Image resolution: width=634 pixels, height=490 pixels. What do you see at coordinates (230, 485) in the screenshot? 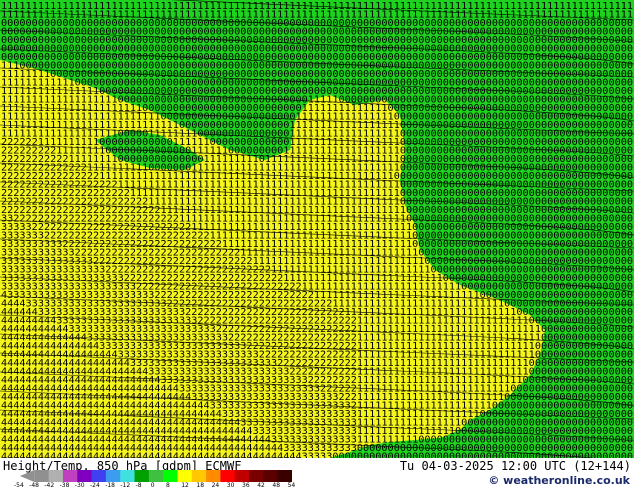
I see `colorbar-tick: 30` at bounding box center [230, 485].